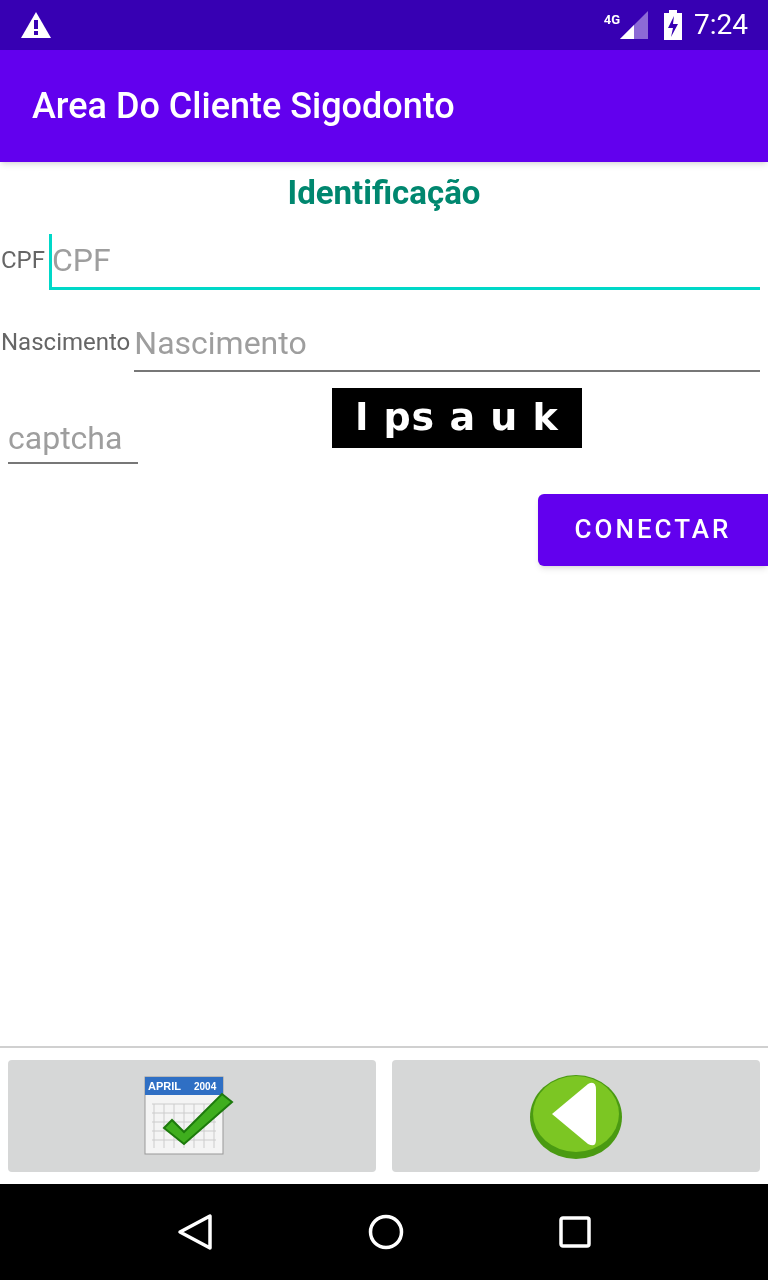  Describe the element at coordinates (192, 1116) in the screenshot. I see `calendar-button: APRIL 2004` at that location.